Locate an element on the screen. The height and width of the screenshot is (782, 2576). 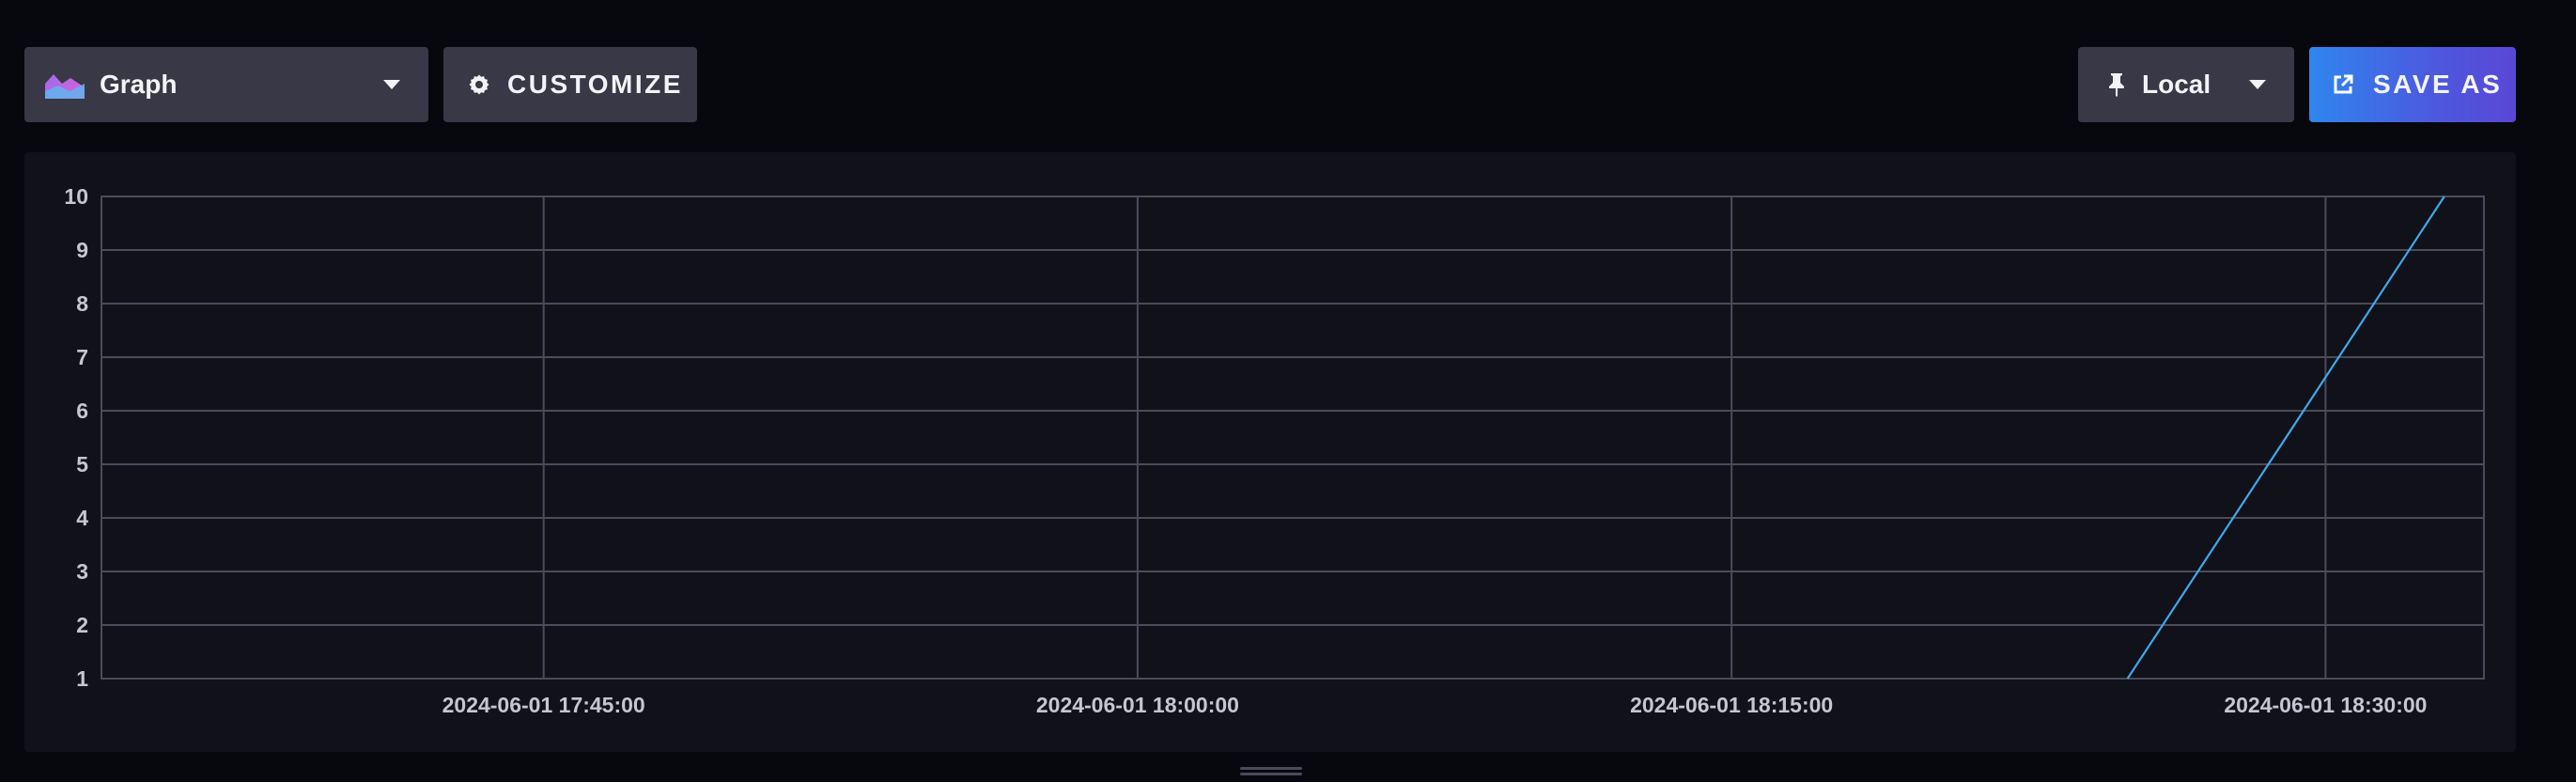
x-tick-label: 2024-06-01 18:30:00 is located at coordinates (2325, 705).